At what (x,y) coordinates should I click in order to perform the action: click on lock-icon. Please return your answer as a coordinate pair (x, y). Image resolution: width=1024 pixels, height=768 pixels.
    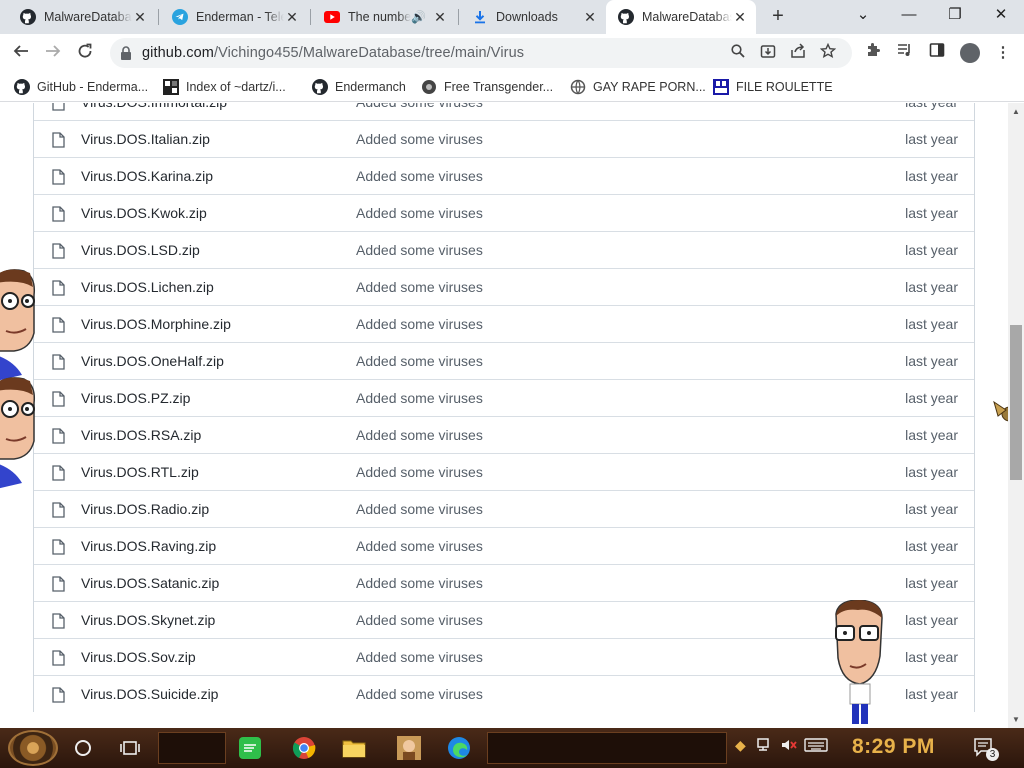
    Looking at the image, I should click on (126, 55).